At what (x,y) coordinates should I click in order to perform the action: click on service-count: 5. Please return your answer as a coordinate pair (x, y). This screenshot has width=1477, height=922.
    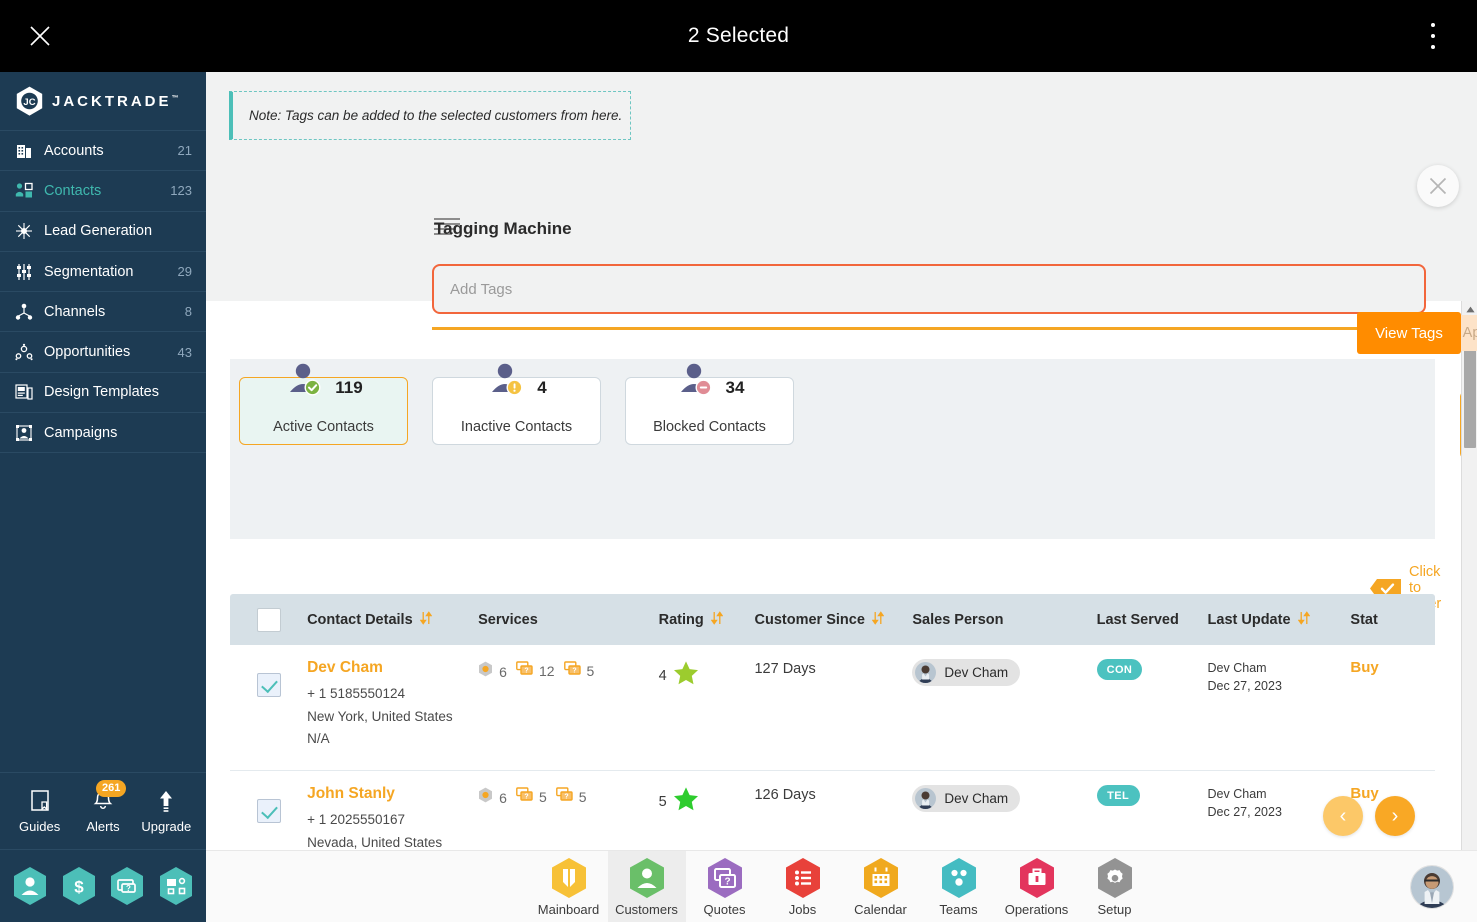
    Looking at the image, I should click on (590, 670).